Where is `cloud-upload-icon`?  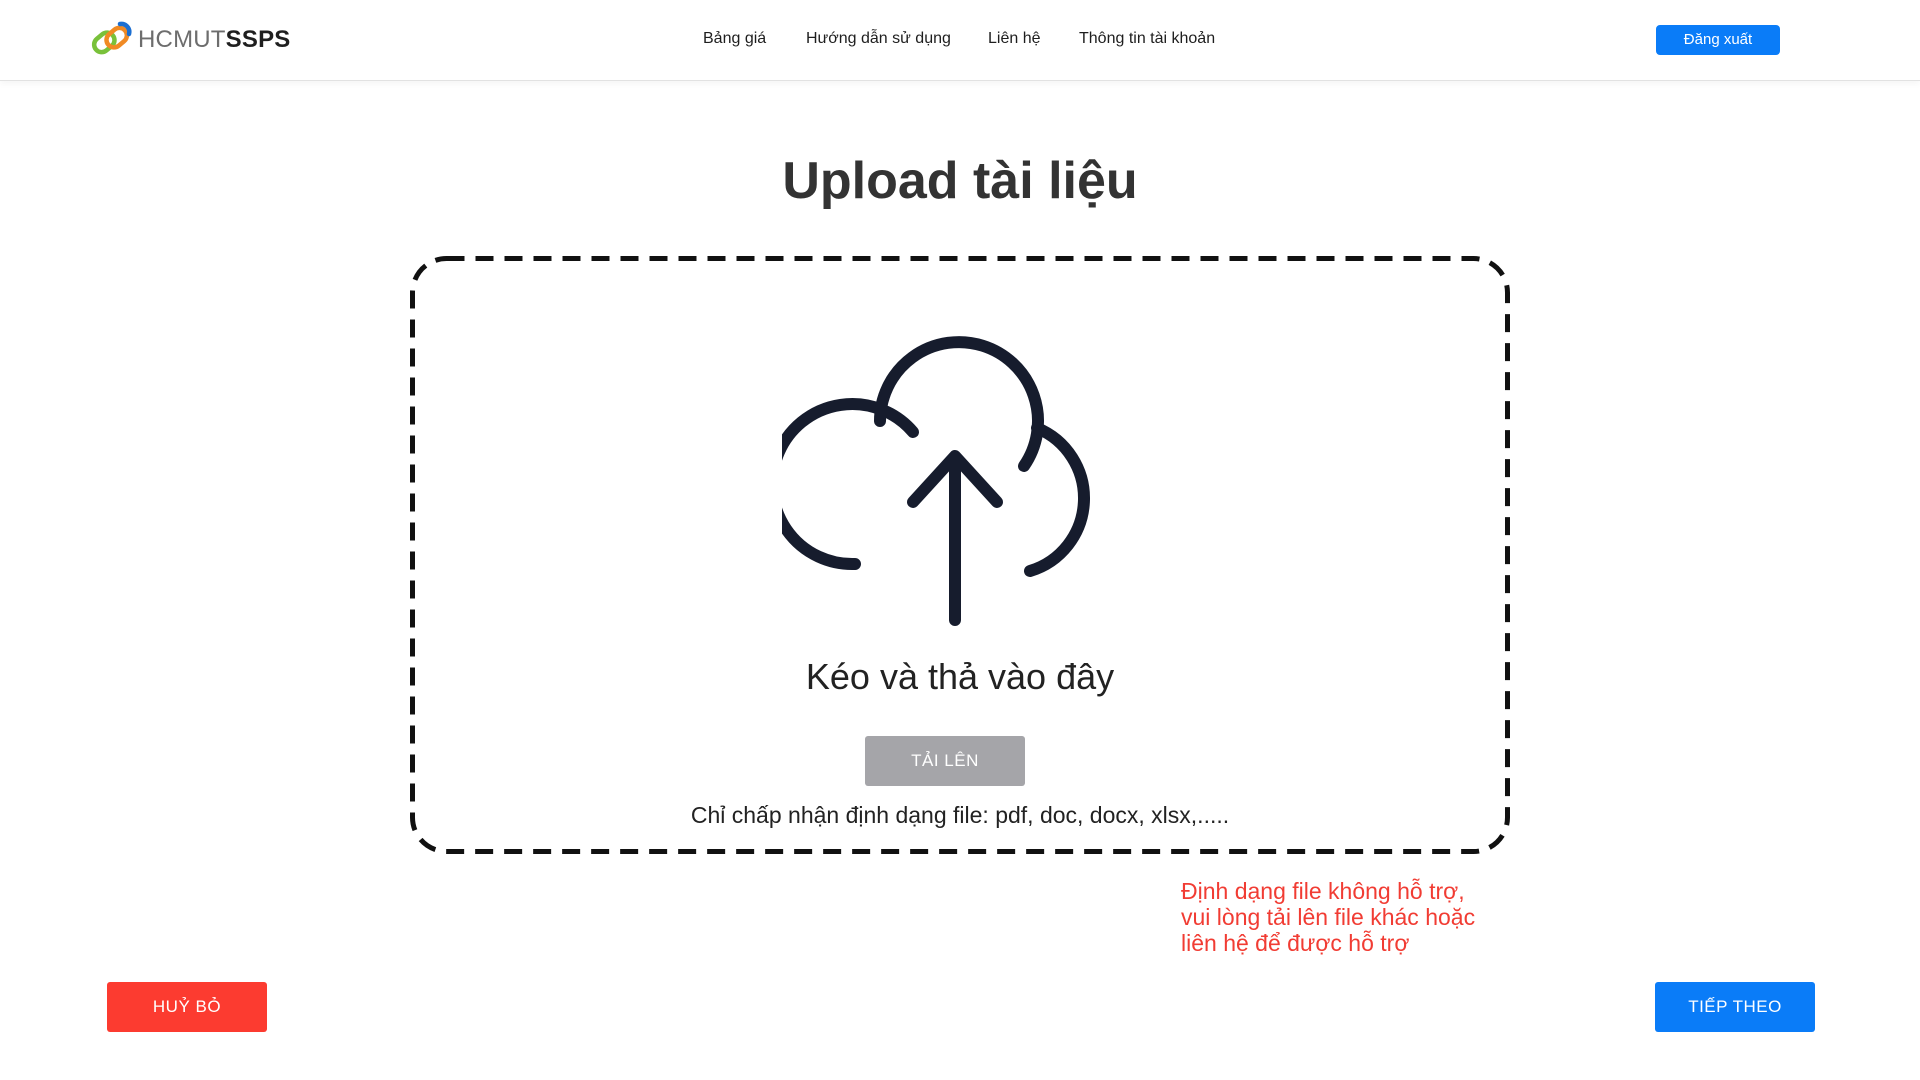
cloud-upload-icon is located at coordinates (936, 481).